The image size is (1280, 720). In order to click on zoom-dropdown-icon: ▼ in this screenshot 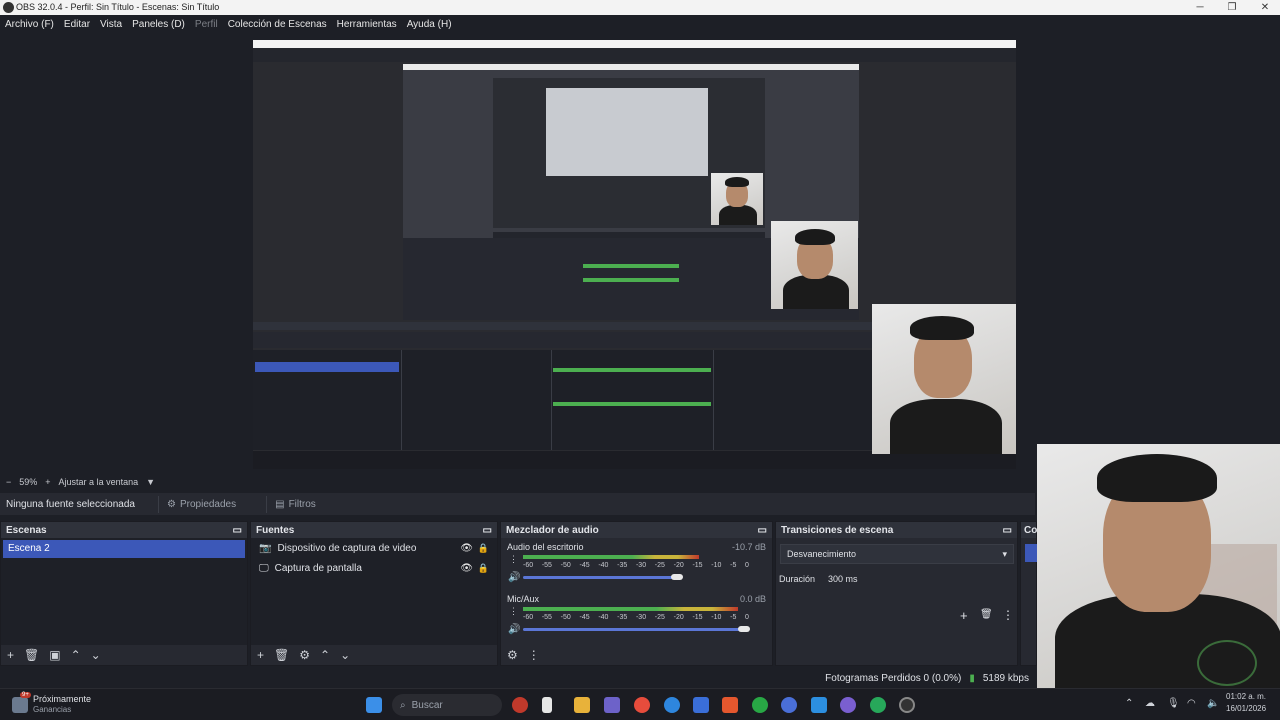, I will do `click(150, 482)`.